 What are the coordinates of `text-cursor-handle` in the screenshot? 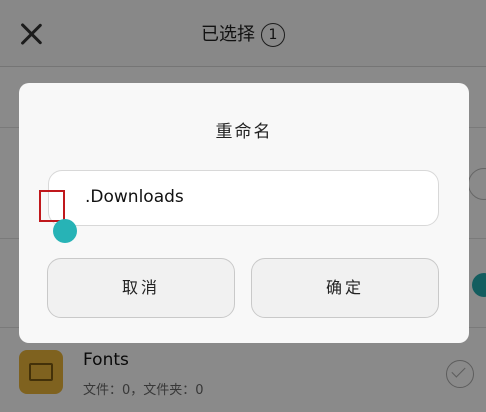 It's located at (65, 231).